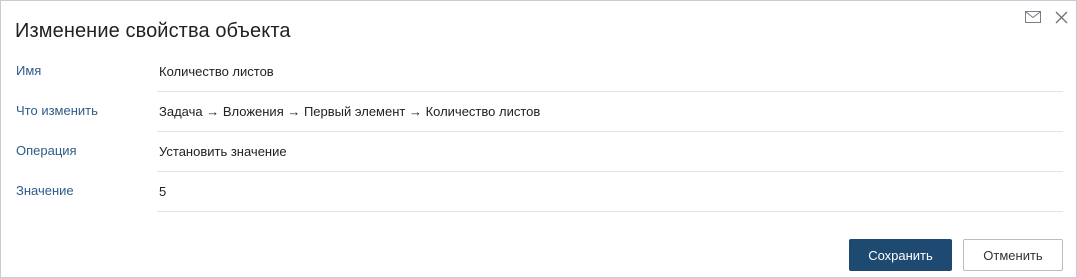 The image size is (1077, 278). Describe the element at coordinates (610, 198) in the screenshot. I see `field-value-value: 5` at that location.